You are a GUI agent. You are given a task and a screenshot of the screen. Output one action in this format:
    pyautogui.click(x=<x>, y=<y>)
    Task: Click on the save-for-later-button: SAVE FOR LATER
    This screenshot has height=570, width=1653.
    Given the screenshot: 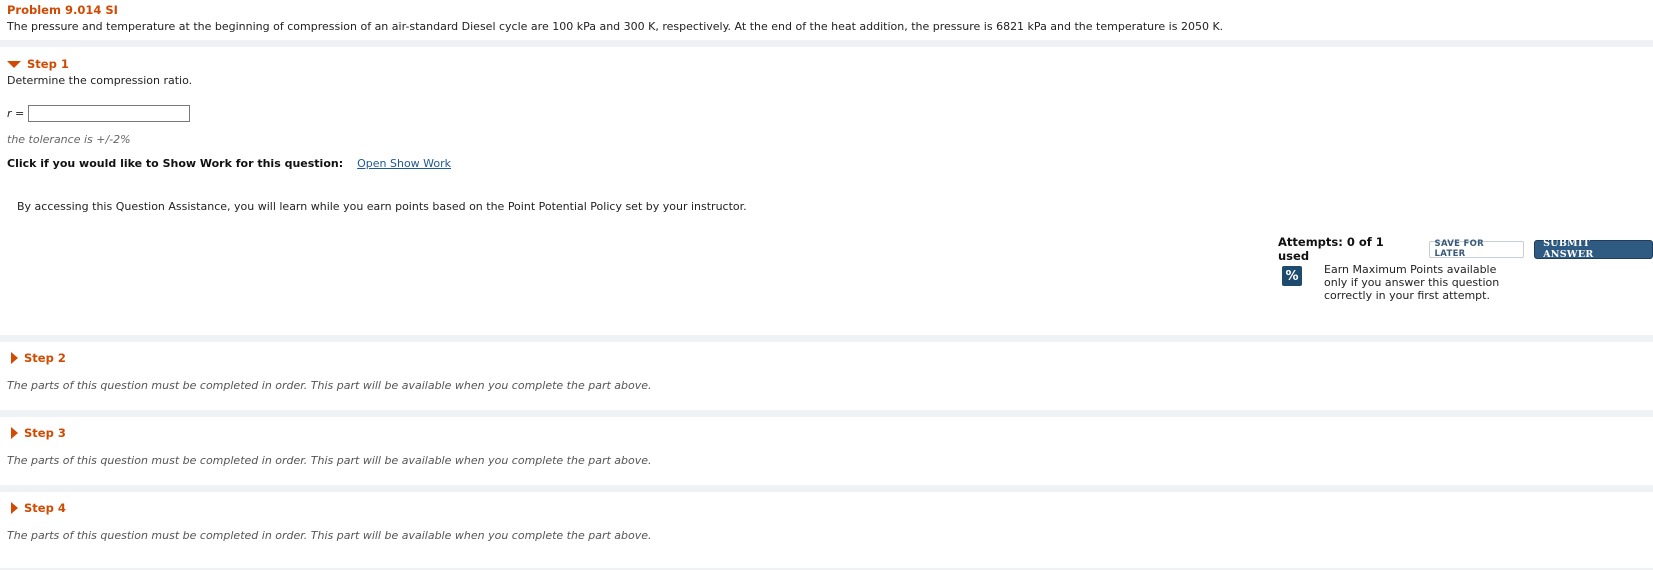 What is the action you would take?
    pyautogui.click(x=1476, y=249)
    